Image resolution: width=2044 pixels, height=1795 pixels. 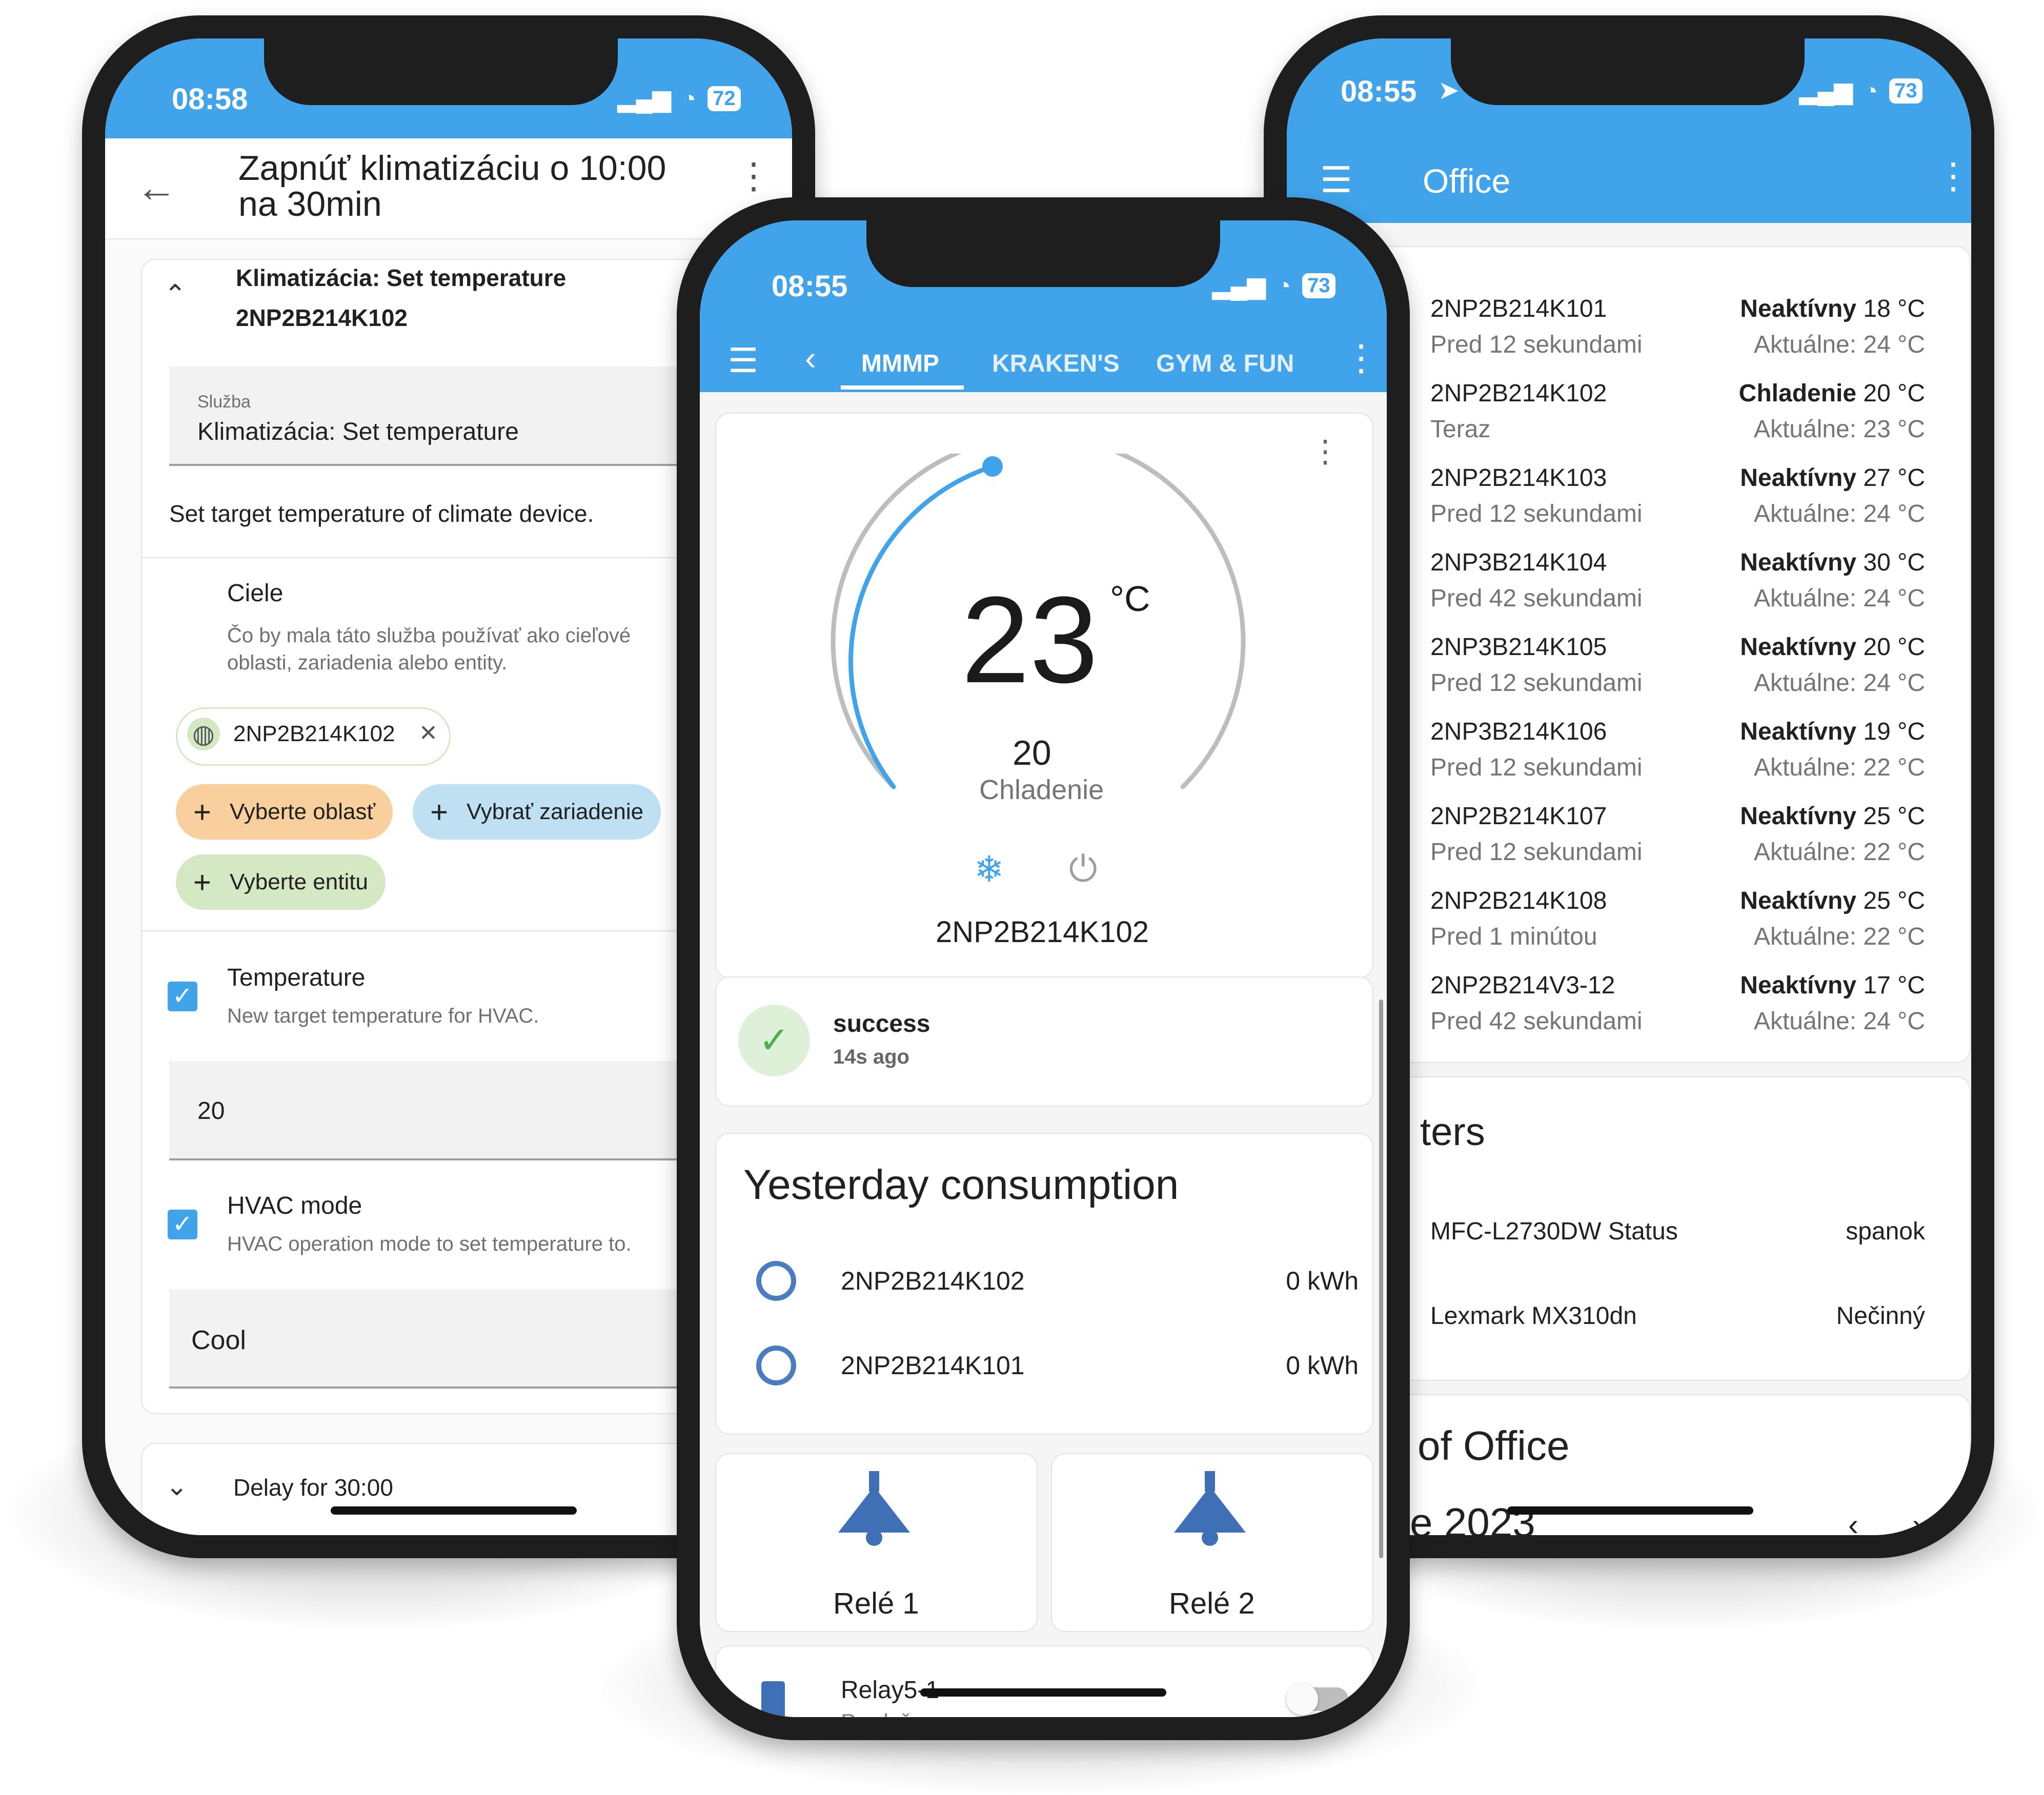 What do you see at coordinates (1044, 1681) in the screenshot?
I see `relay5-card` at bounding box center [1044, 1681].